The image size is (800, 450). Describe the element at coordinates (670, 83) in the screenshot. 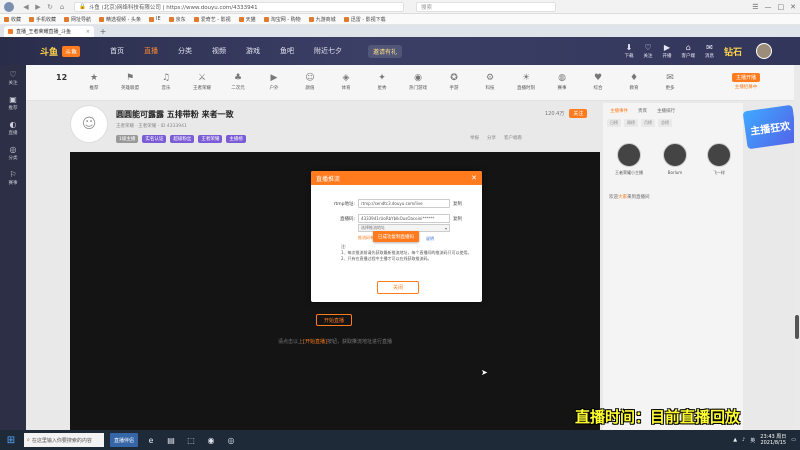

I see `category-item: ✉ 更多` at that location.